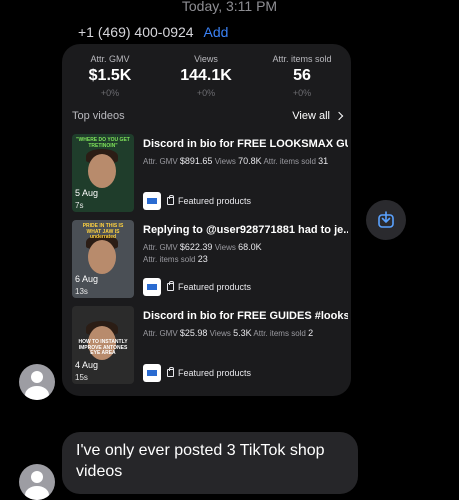 The image size is (459, 500). I want to click on view-all-label: View all, so click(311, 116).